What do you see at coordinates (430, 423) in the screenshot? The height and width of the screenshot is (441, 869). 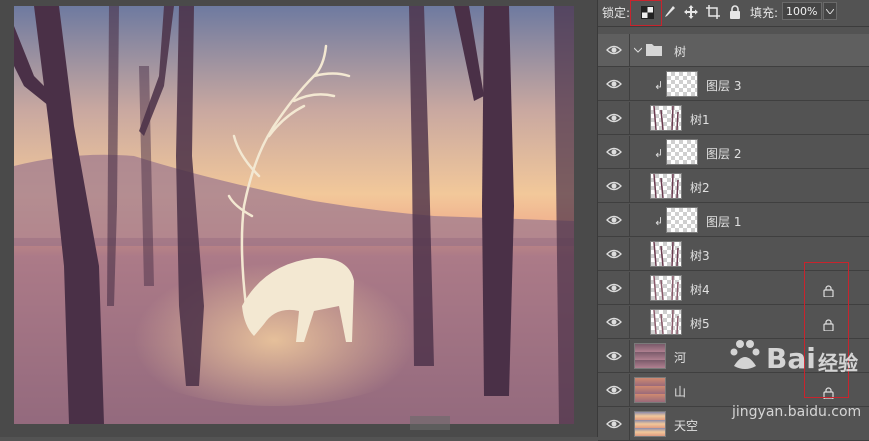 I see `canvas-scroll-indicator` at bounding box center [430, 423].